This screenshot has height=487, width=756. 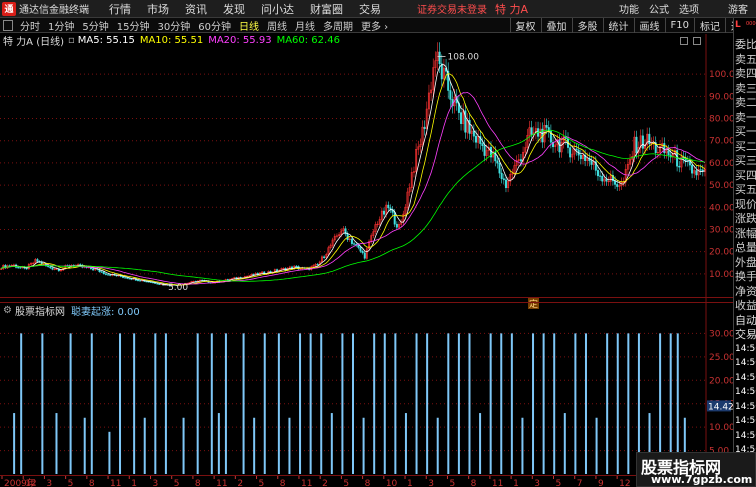 I want to click on tool-mark: 标记, so click(x=709, y=25).